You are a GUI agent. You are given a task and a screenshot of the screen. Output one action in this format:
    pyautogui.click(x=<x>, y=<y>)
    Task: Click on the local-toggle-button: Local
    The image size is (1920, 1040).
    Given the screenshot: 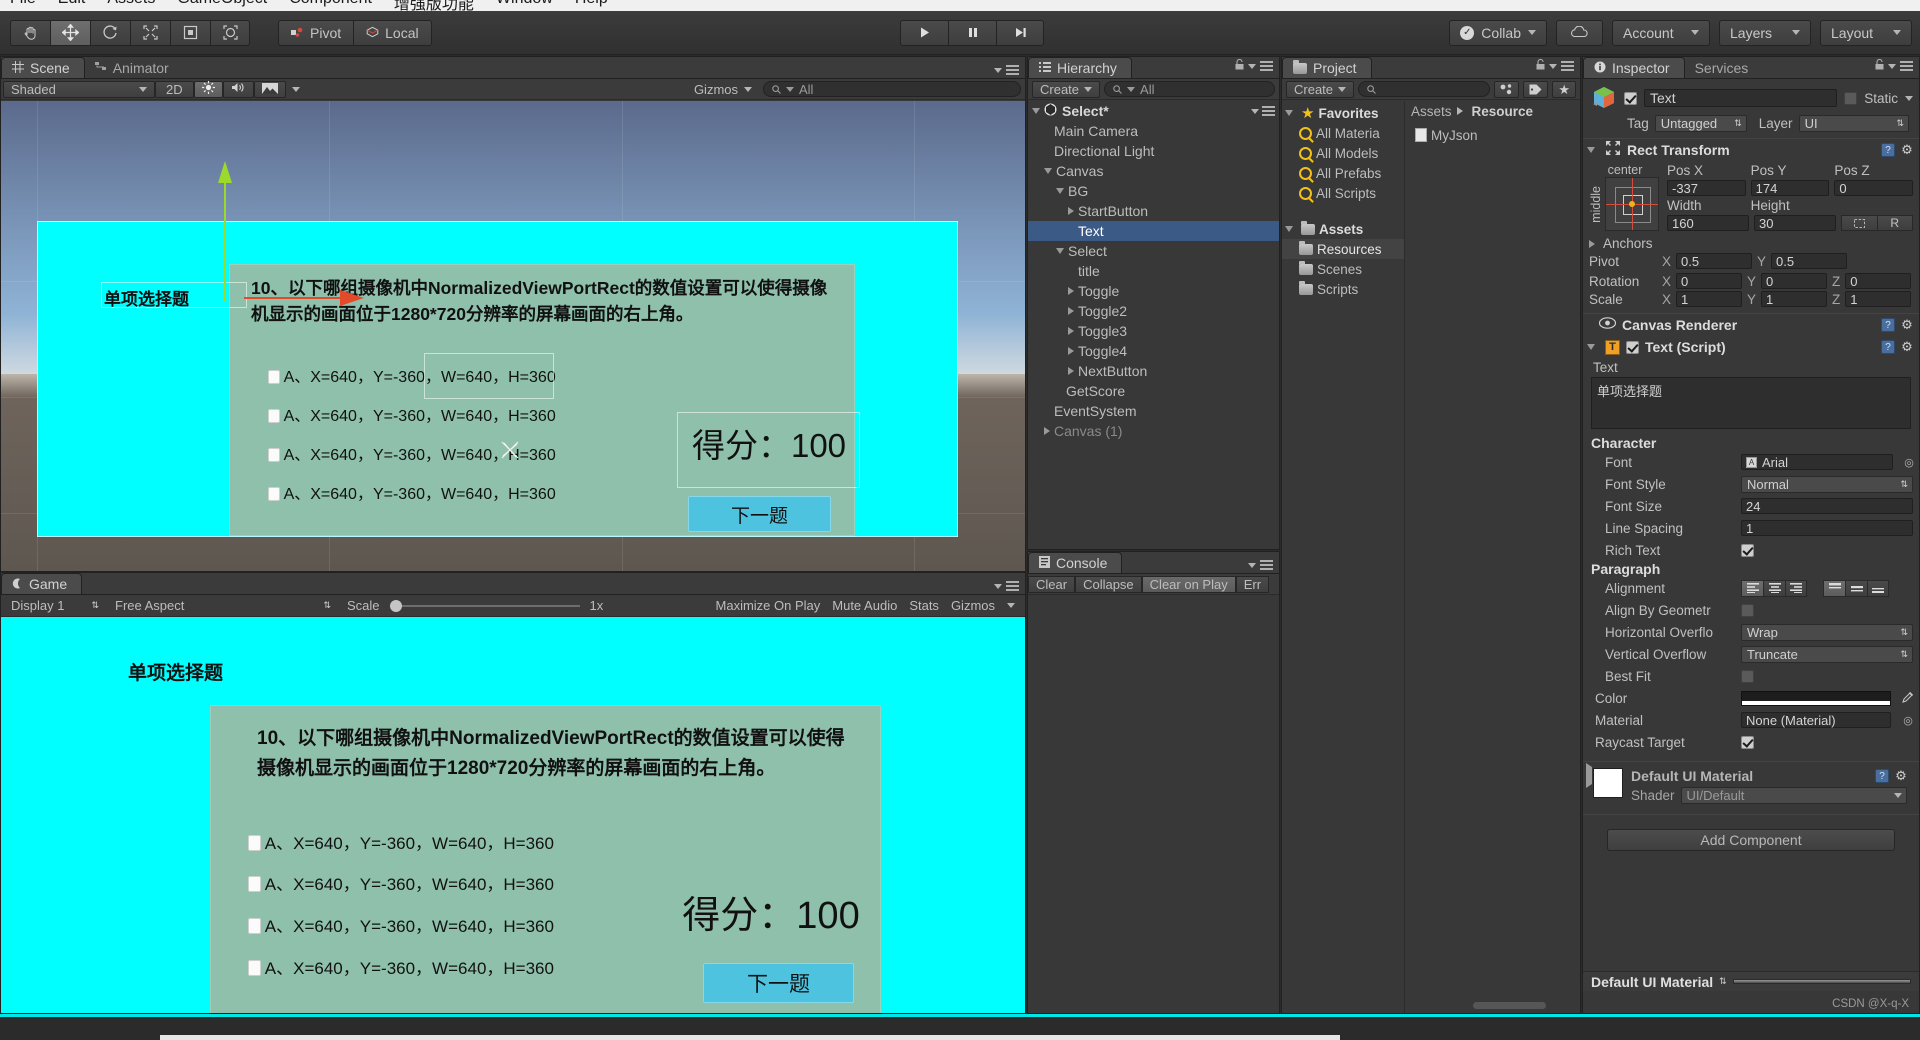 What is the action you would take?
    pyautogui.click(x=392, y=32)
    